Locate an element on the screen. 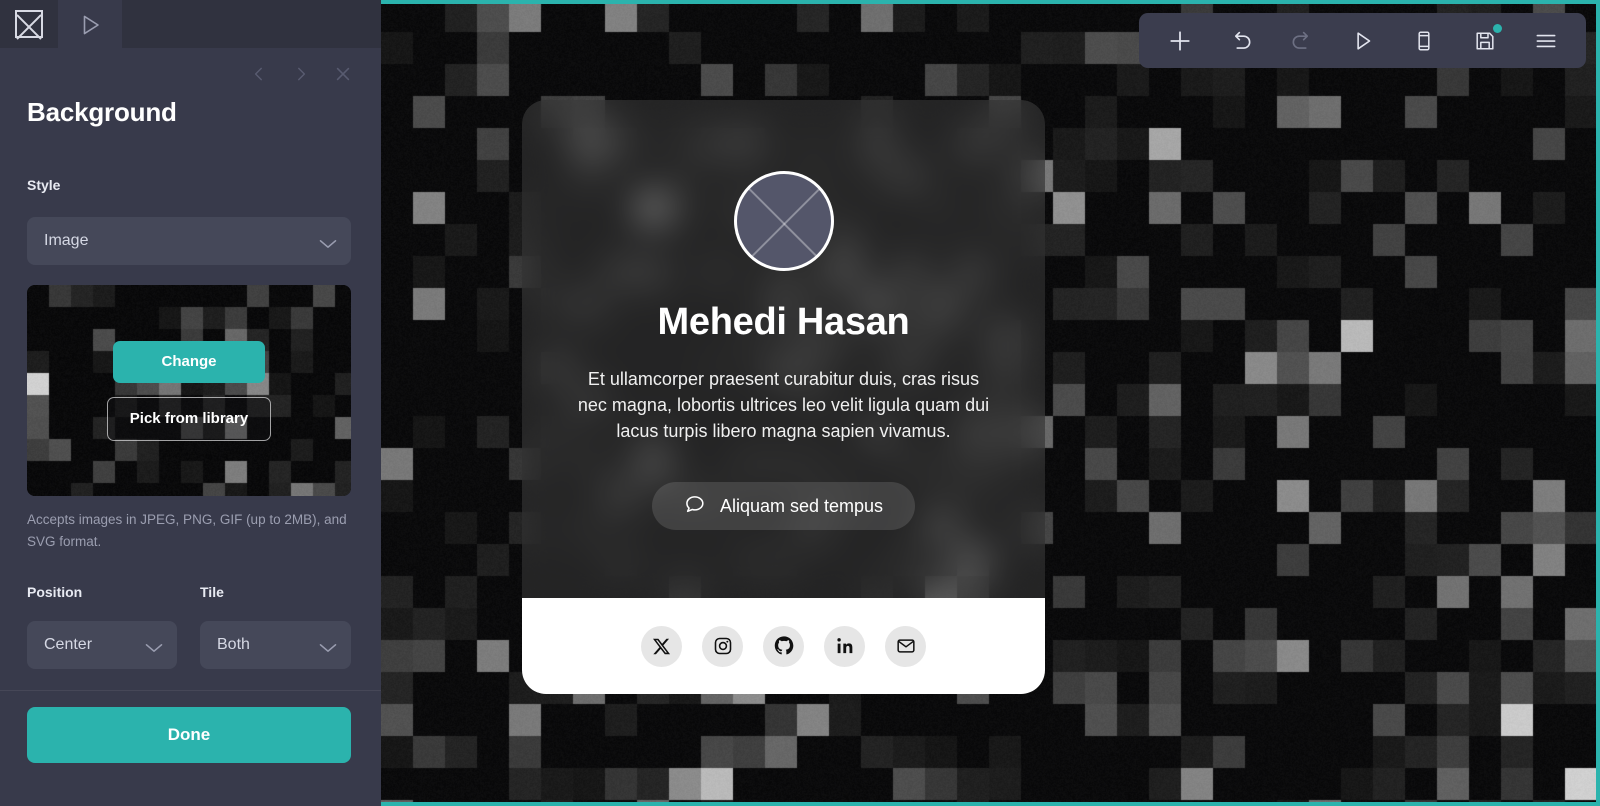  panel-nav is located at coordinates (301, 74).